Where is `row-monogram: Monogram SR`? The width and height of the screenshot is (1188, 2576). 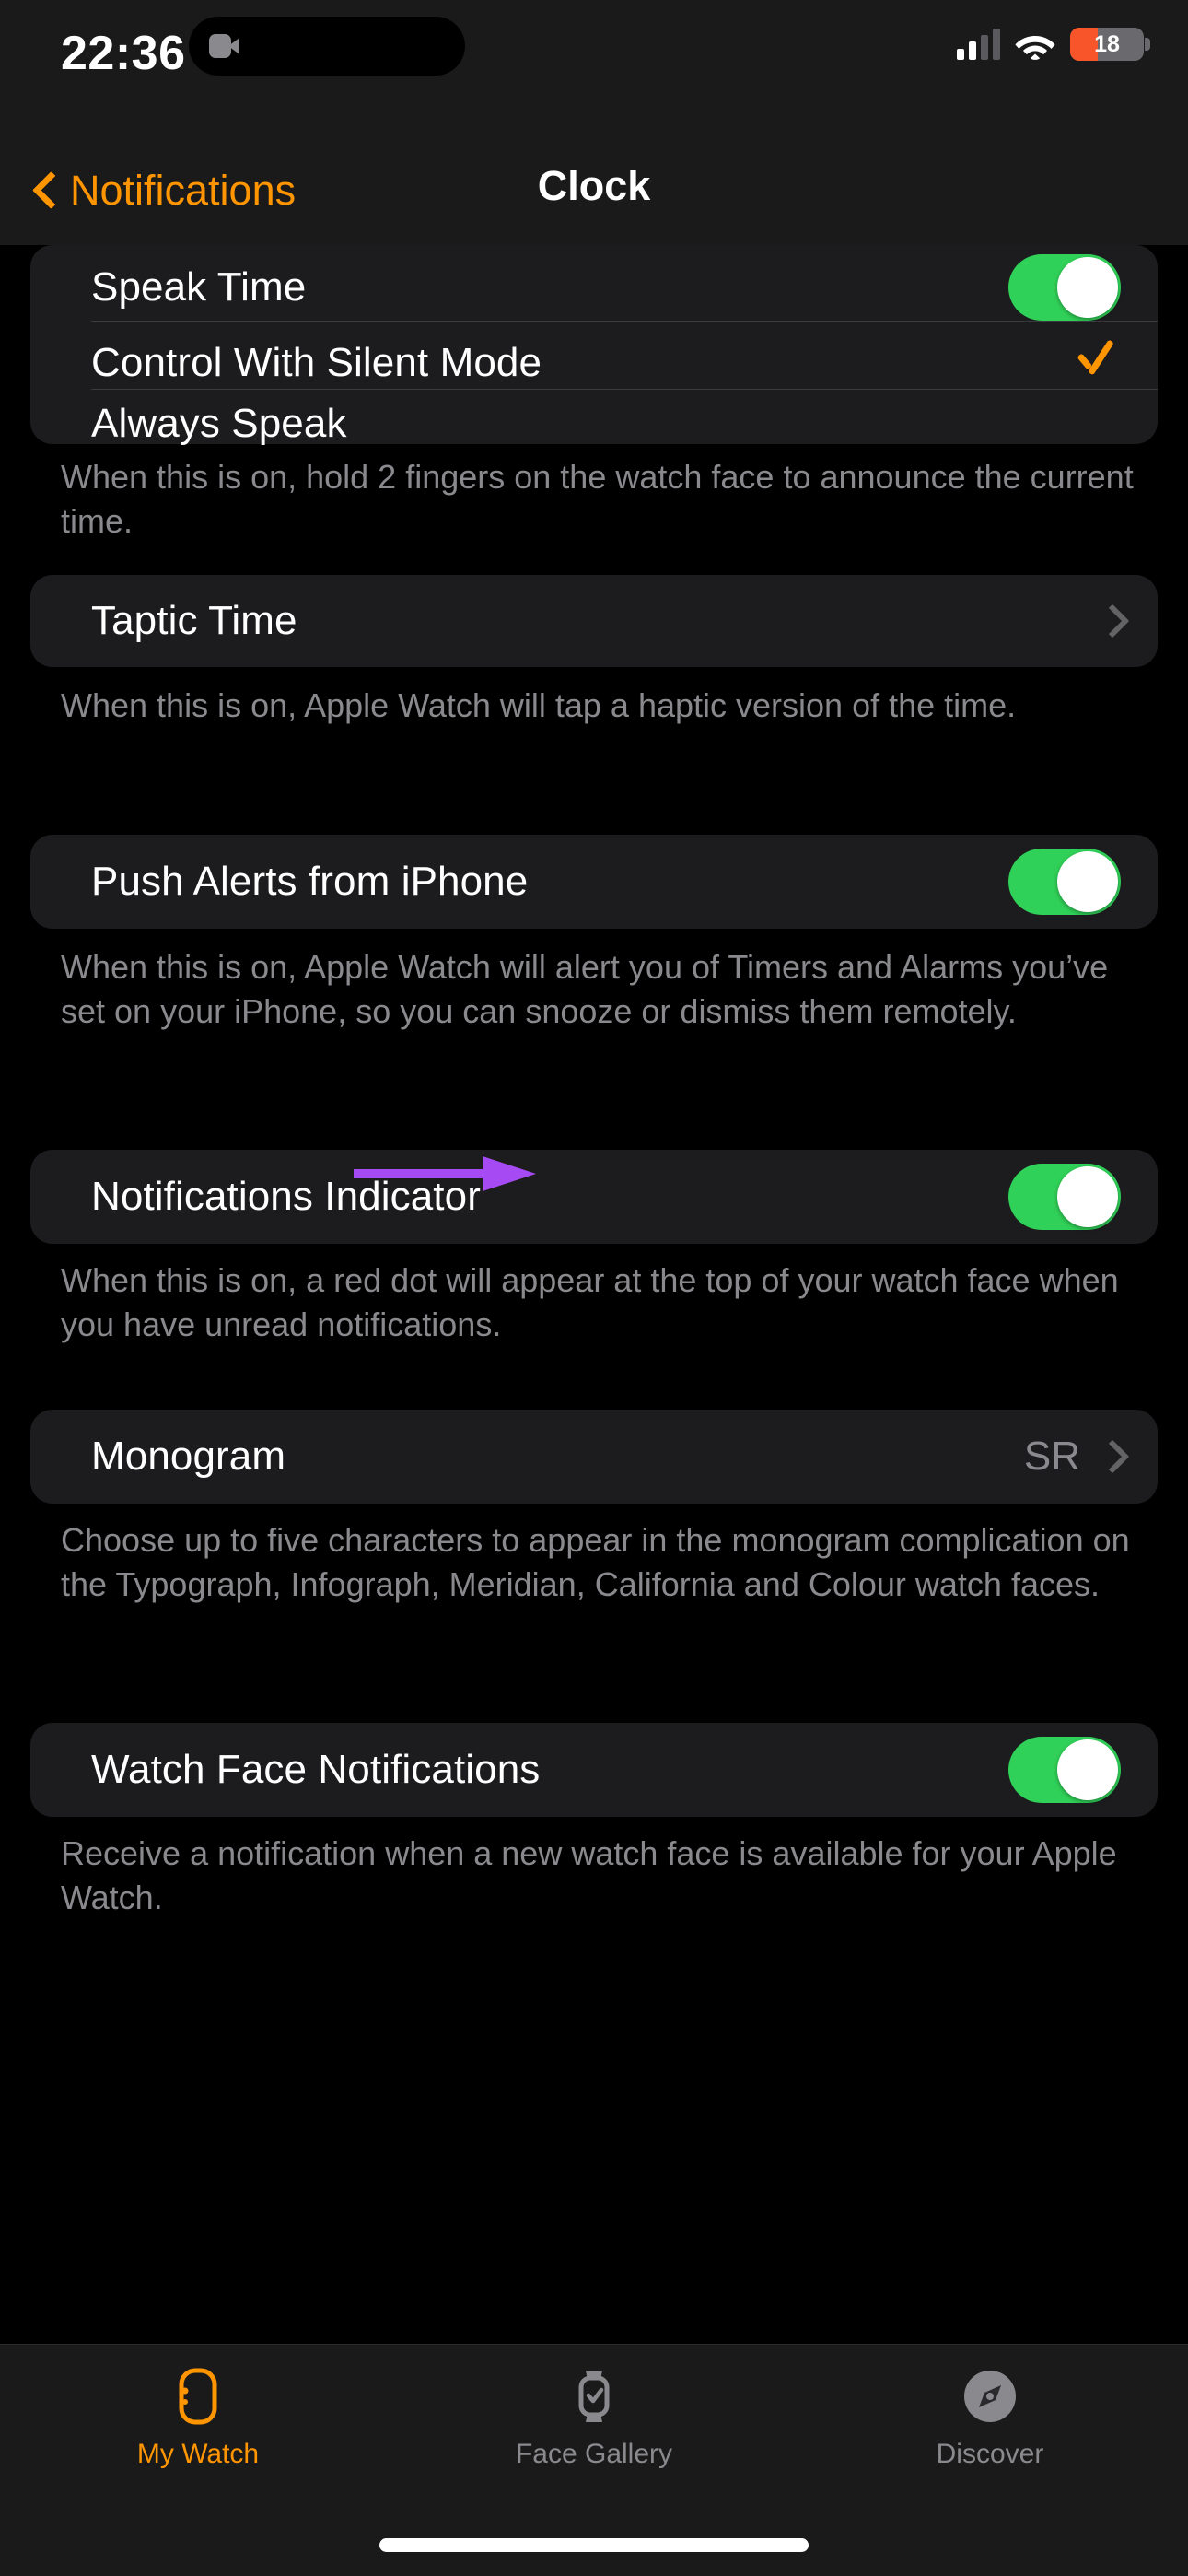 row-monogram: Monogram SR is located at coordinates (594, 1457).